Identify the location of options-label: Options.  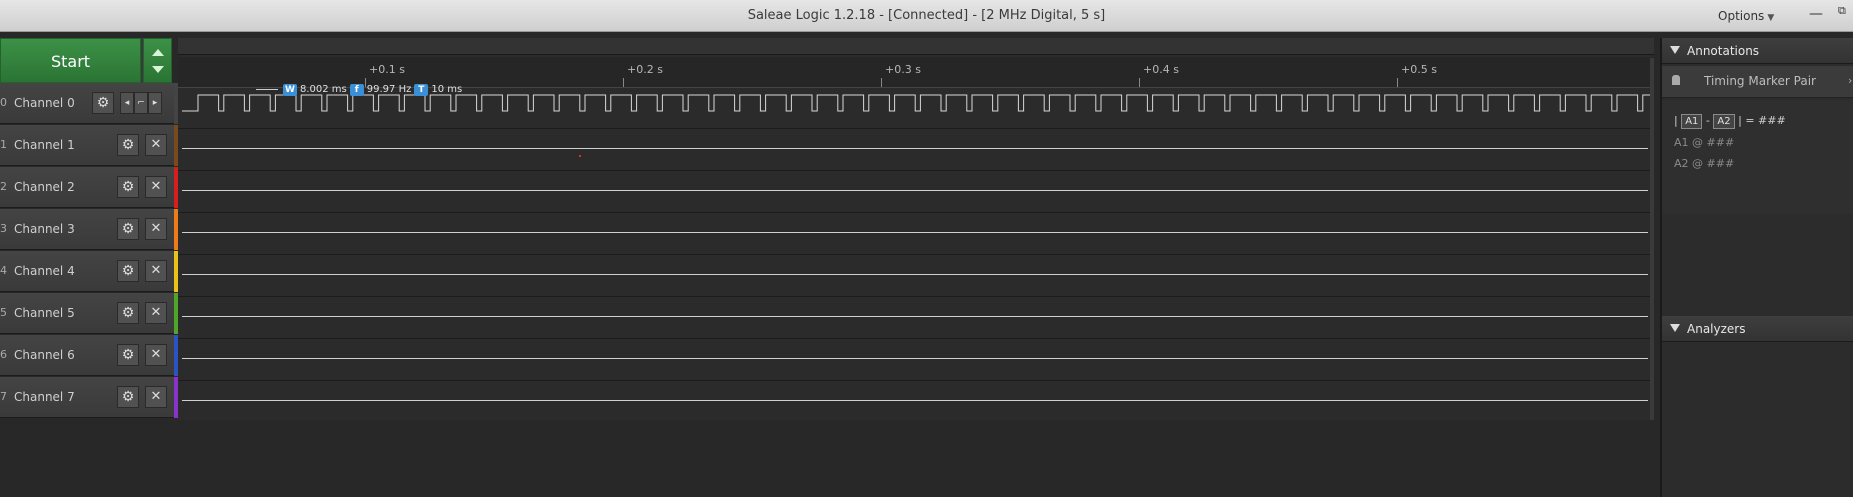
(1741, 16).